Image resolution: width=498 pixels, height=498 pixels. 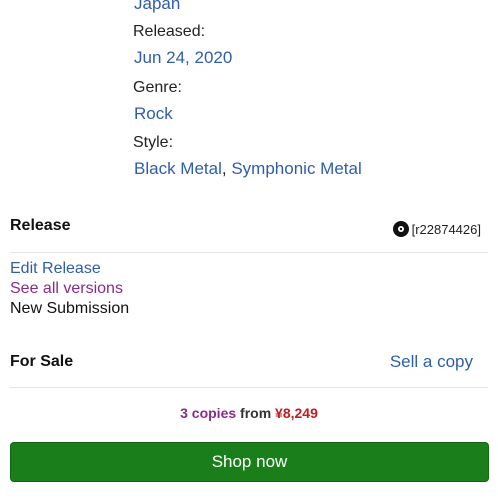 I want to click on disc-icon, so click(x=400, y=229).